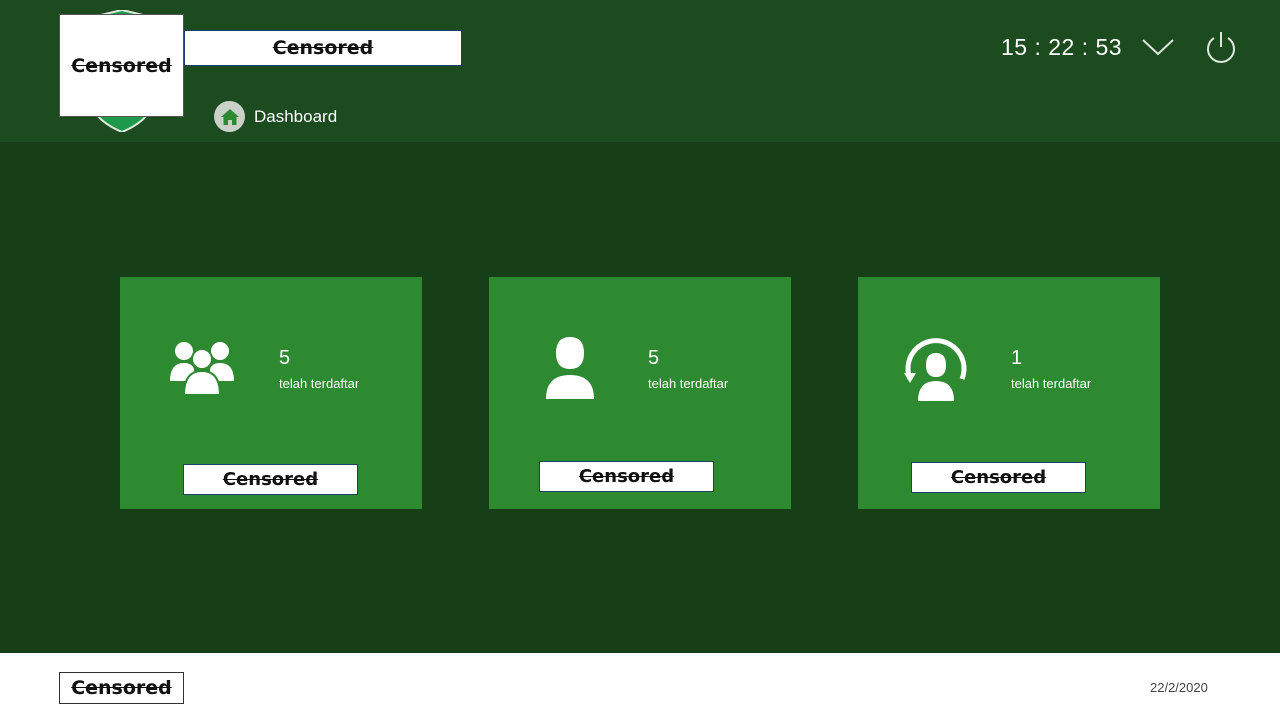 This screenshot has width=1280, height=720. I want to click on card-count: 1, so click(1017, 358).